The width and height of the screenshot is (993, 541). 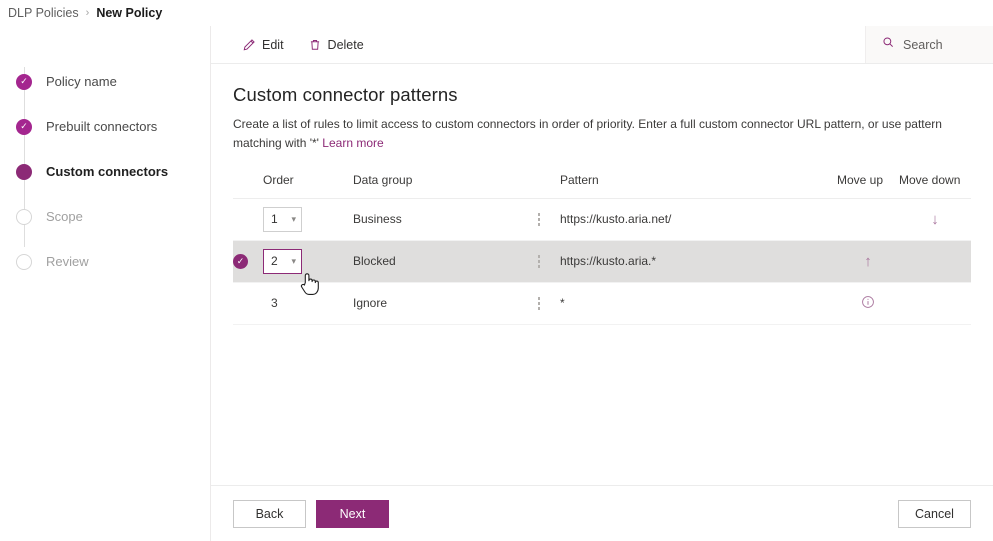 What do you see at coordinates (282, 261) in the screenshot?
I see `order-dropdown: 2 ▾` at bounding box center [282, 261].